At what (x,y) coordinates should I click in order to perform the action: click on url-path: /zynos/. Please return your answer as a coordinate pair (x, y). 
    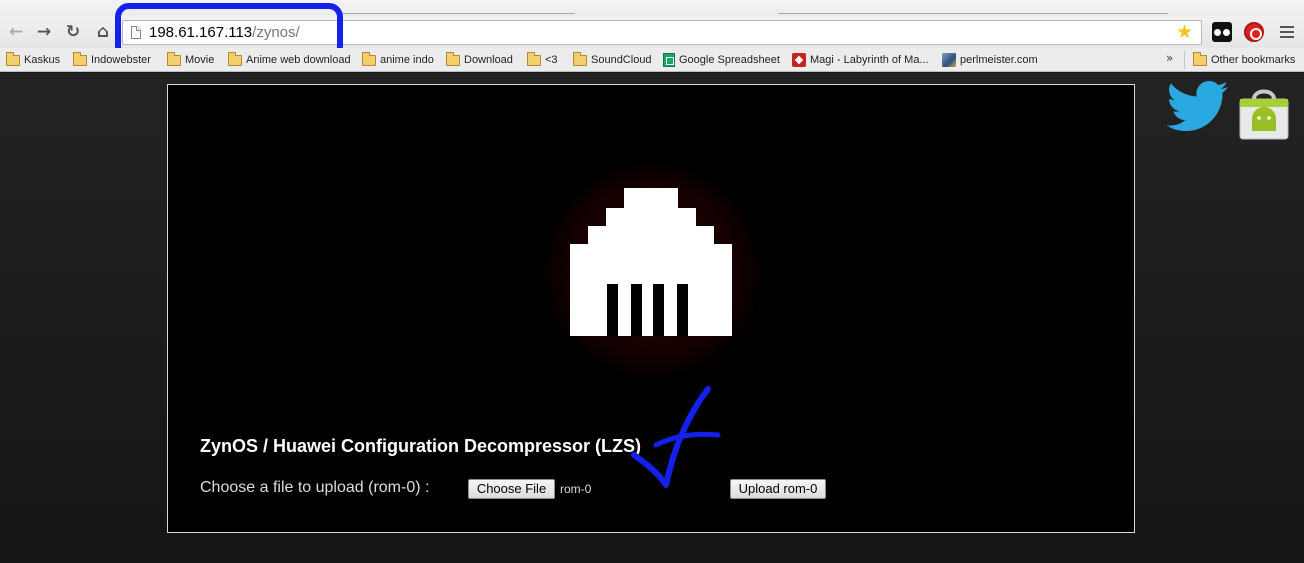
    Looking at the image, I should click on (276, 32).